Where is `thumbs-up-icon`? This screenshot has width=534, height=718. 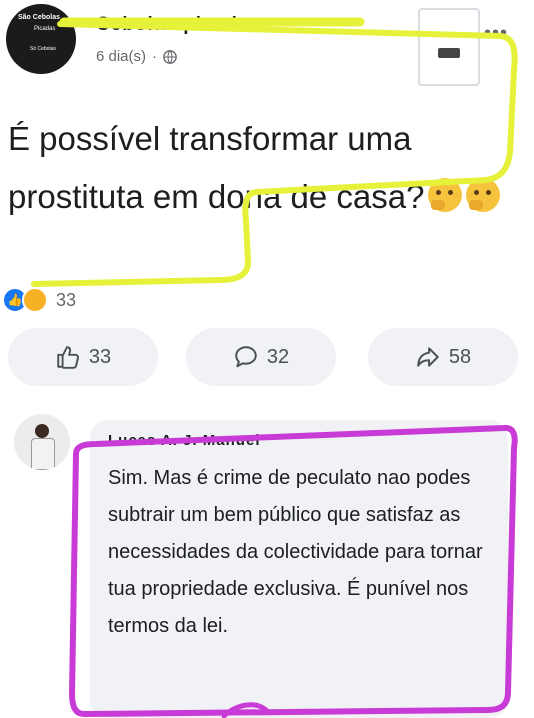 thumbs-up-icon is located at coordinates (68, 357).